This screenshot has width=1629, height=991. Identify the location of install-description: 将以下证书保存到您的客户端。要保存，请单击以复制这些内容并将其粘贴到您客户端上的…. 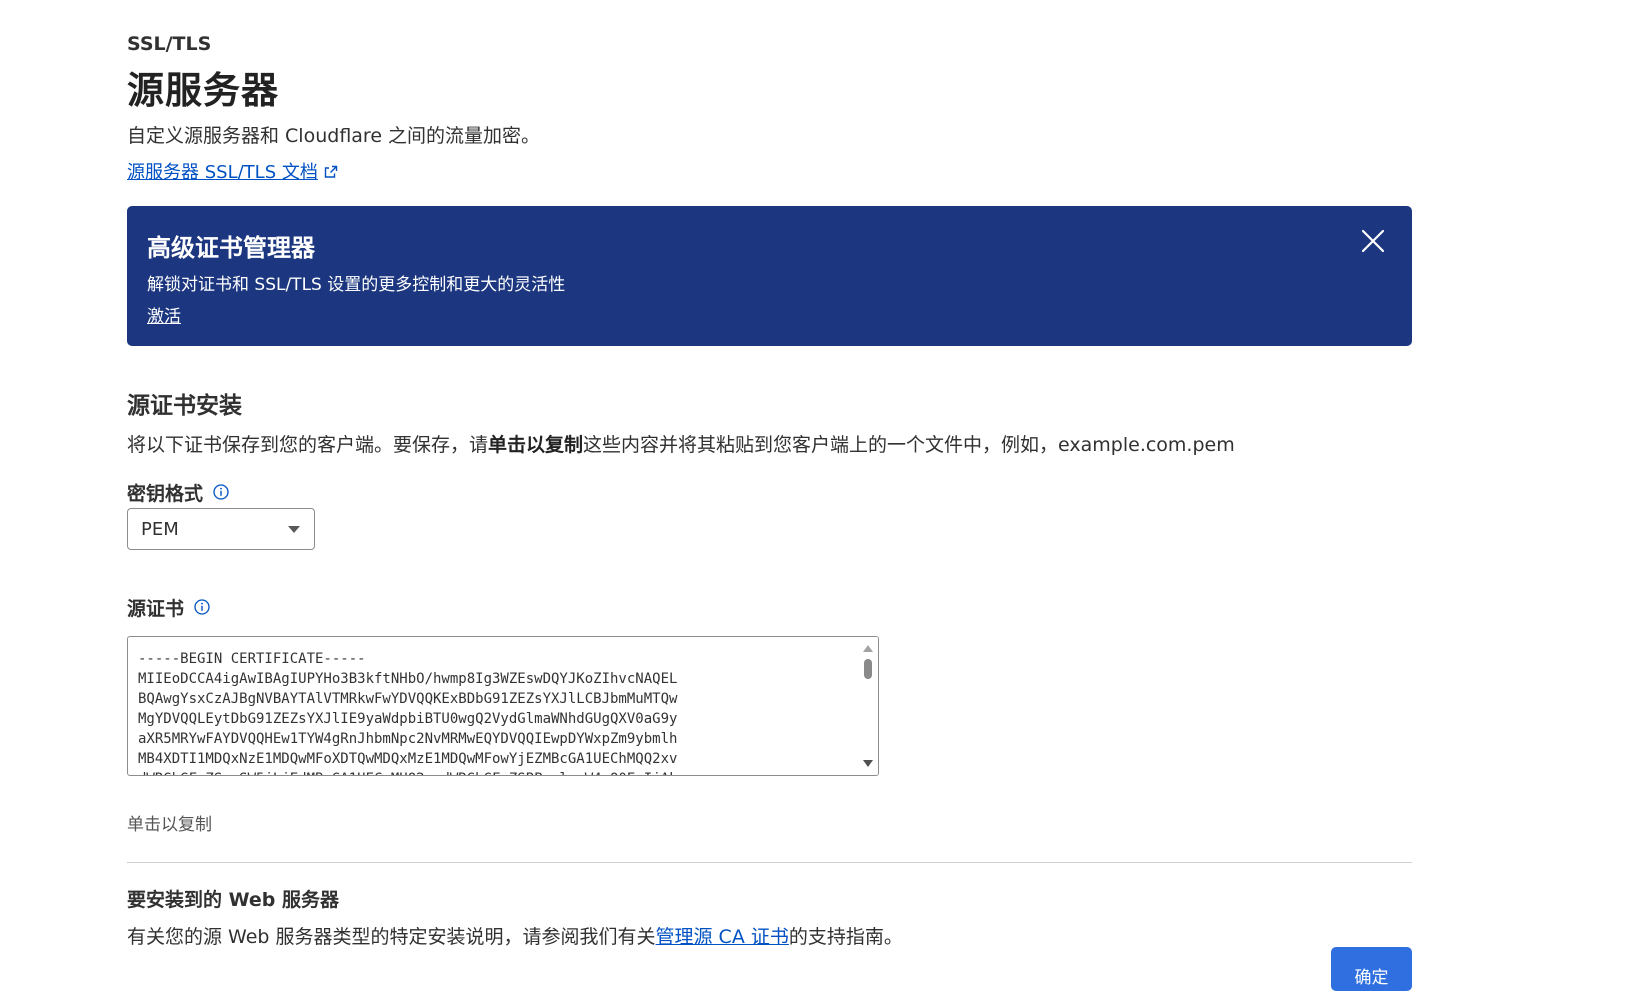
(681, 443).